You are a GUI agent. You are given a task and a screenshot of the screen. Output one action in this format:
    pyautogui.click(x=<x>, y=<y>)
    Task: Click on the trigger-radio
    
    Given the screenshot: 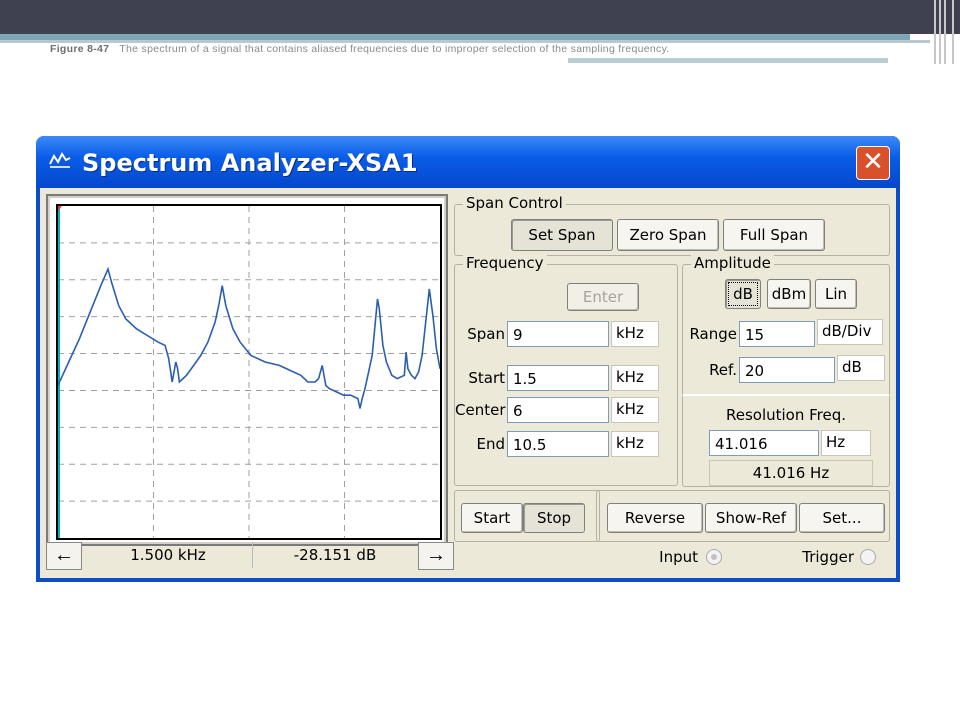 What is the action you would take?
    pyautogui.click(x=868, y=557)
    